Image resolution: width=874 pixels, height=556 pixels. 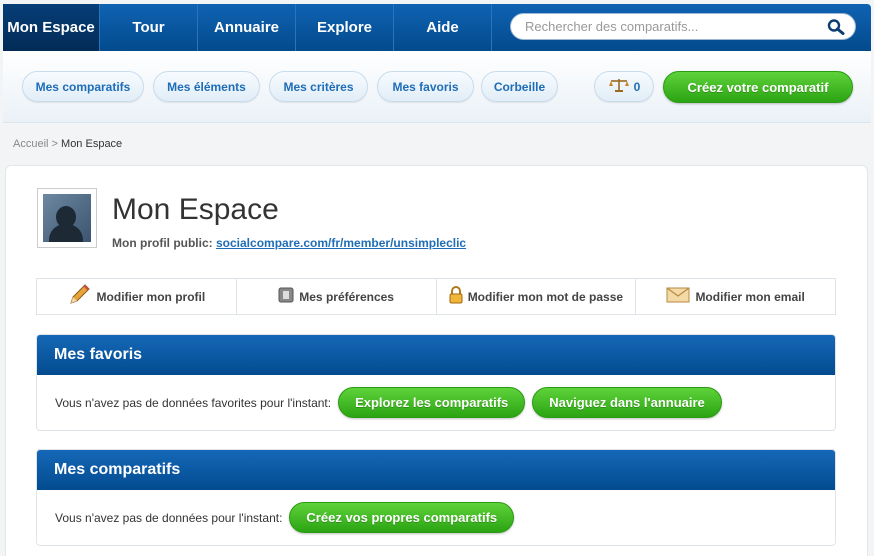 I want to click on search-box, so click(x=683, y=26).